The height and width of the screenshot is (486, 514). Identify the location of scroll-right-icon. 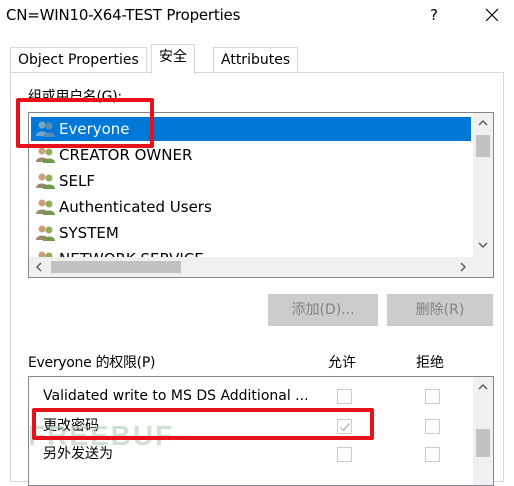
(463, 267).